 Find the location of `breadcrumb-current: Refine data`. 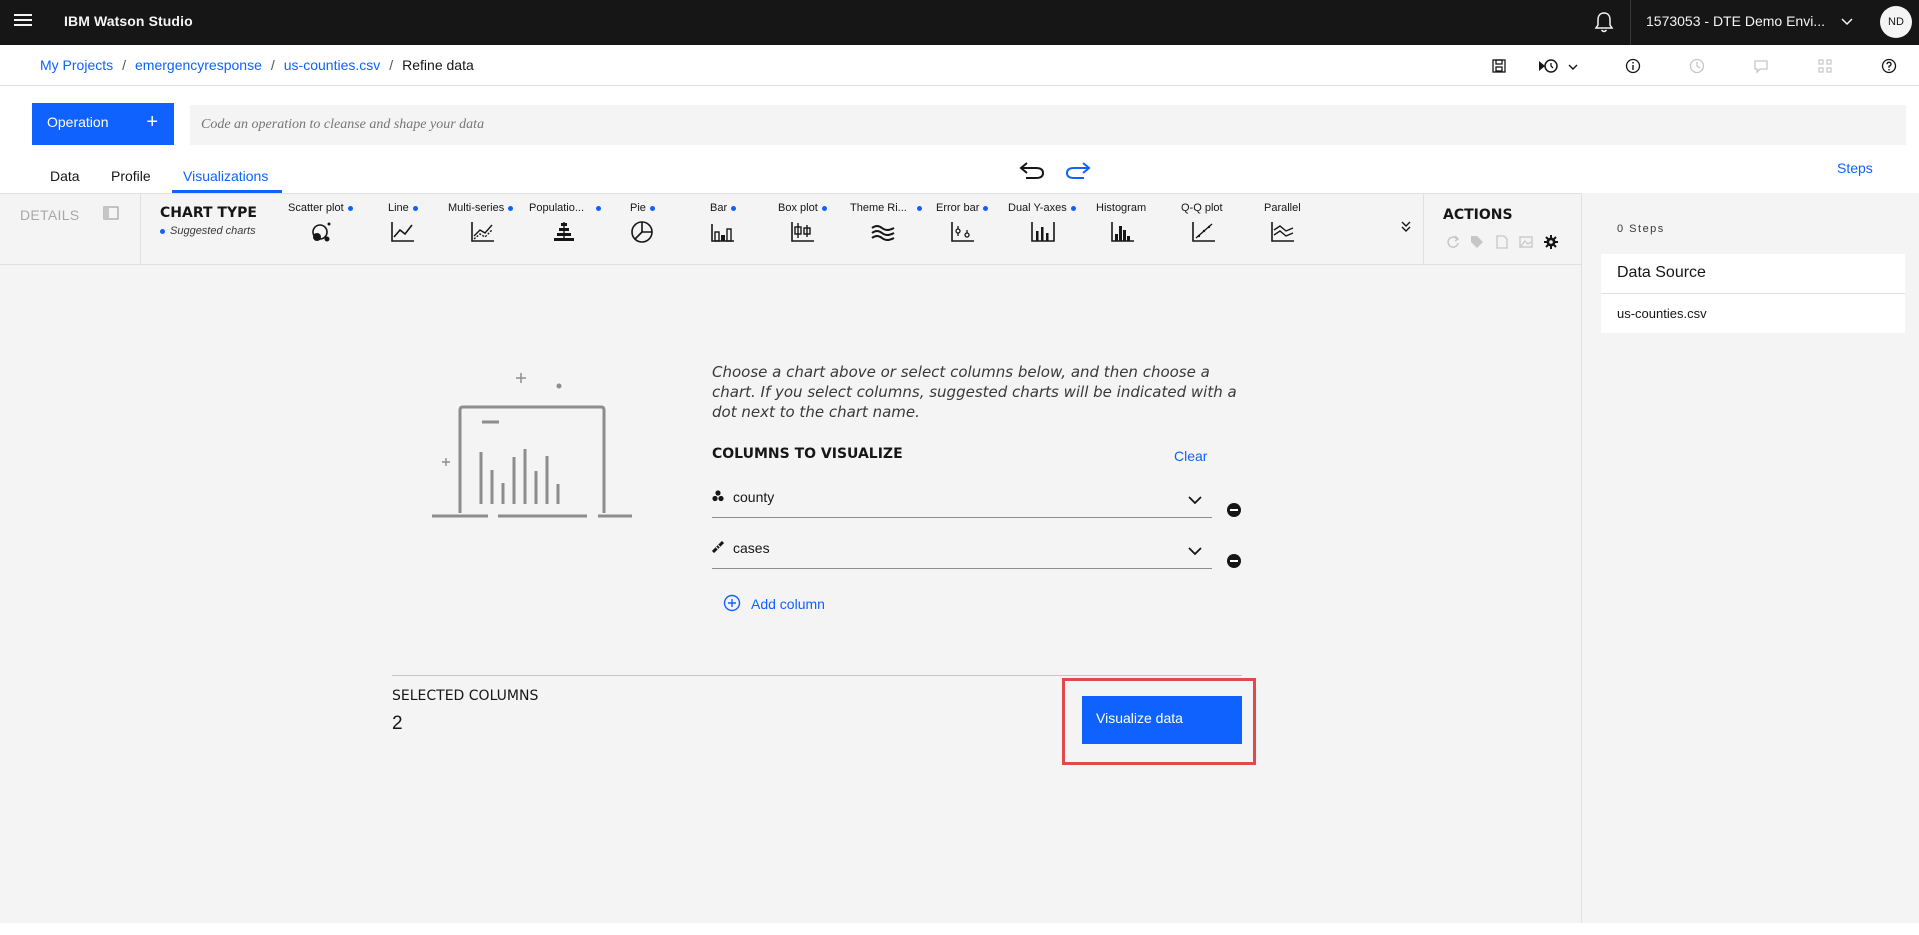

breadcrumb-current: Refine data is located at coordinates (438, 65).